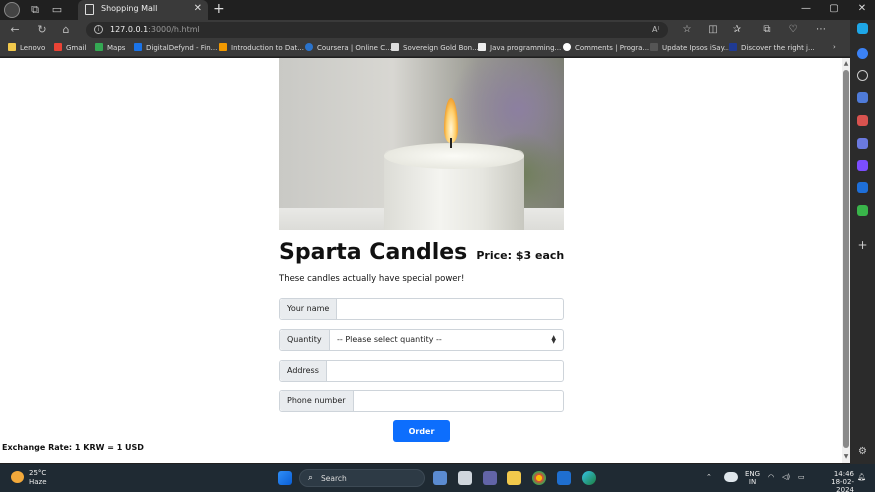 Image resolution: width=875 pixels, height=492 pixels. Describe the element at coordinates (73, 447) in the screenshot. I see `exchange-rate: Exchange Rate: 1 KRW = 1 USD` at that location.